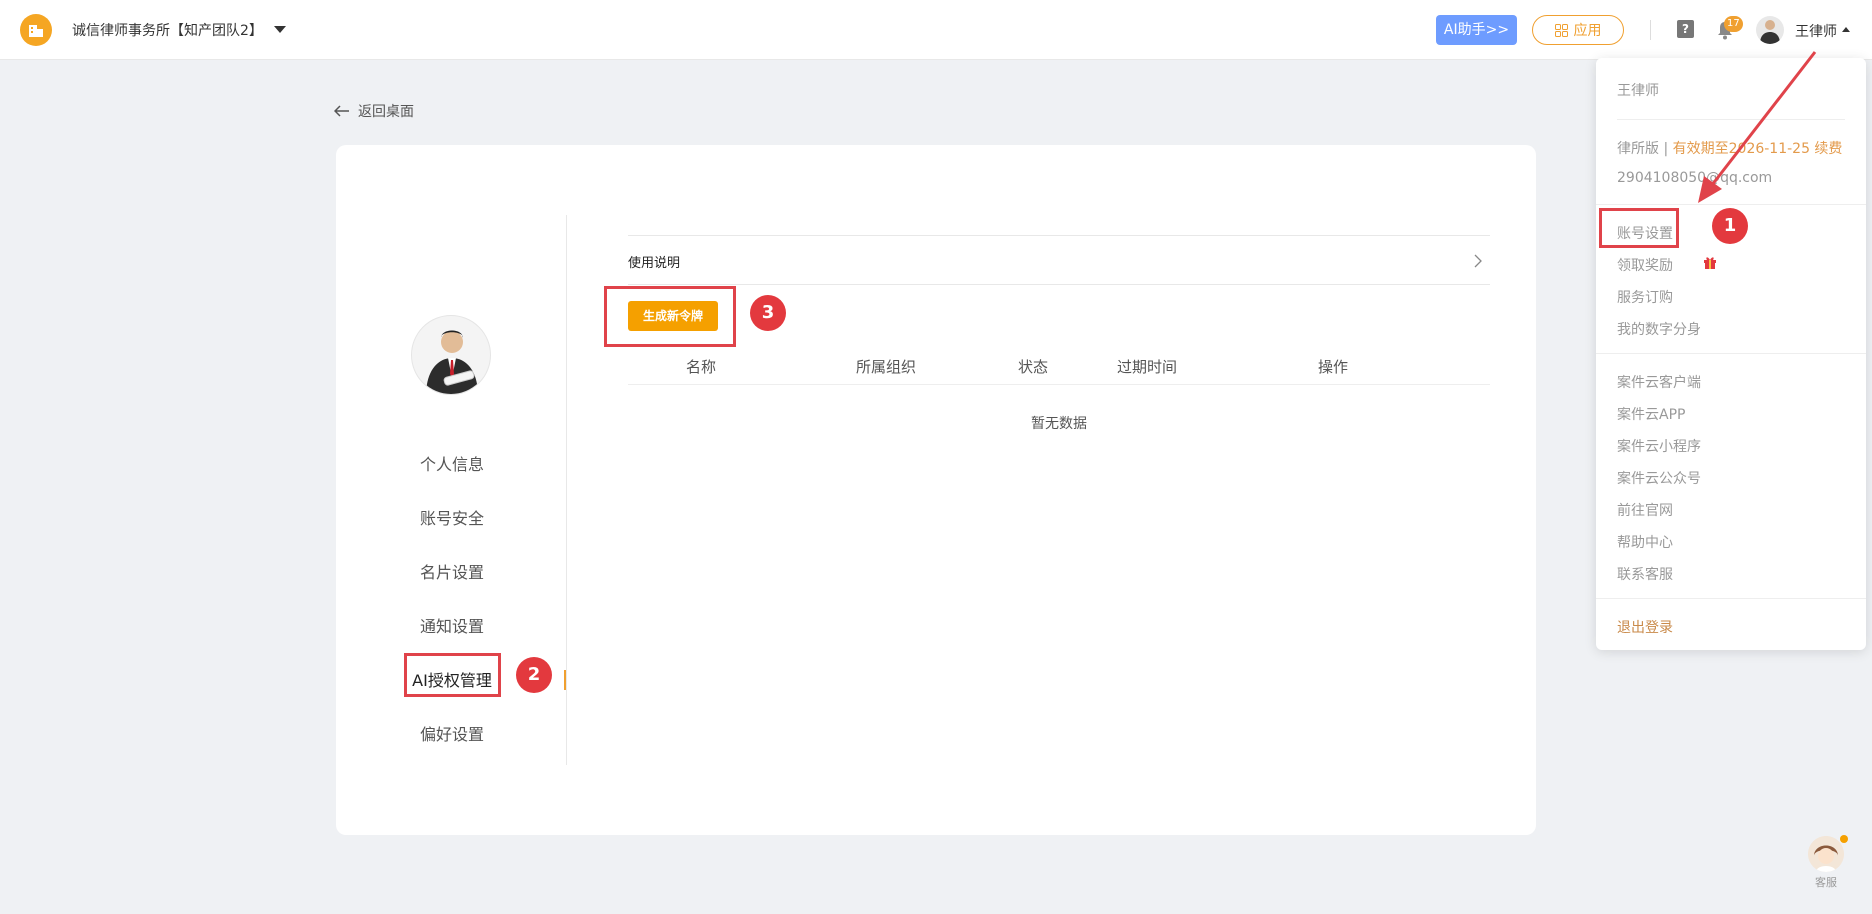  I want to click on user-menu-caret-icon, so click(1846, 29).